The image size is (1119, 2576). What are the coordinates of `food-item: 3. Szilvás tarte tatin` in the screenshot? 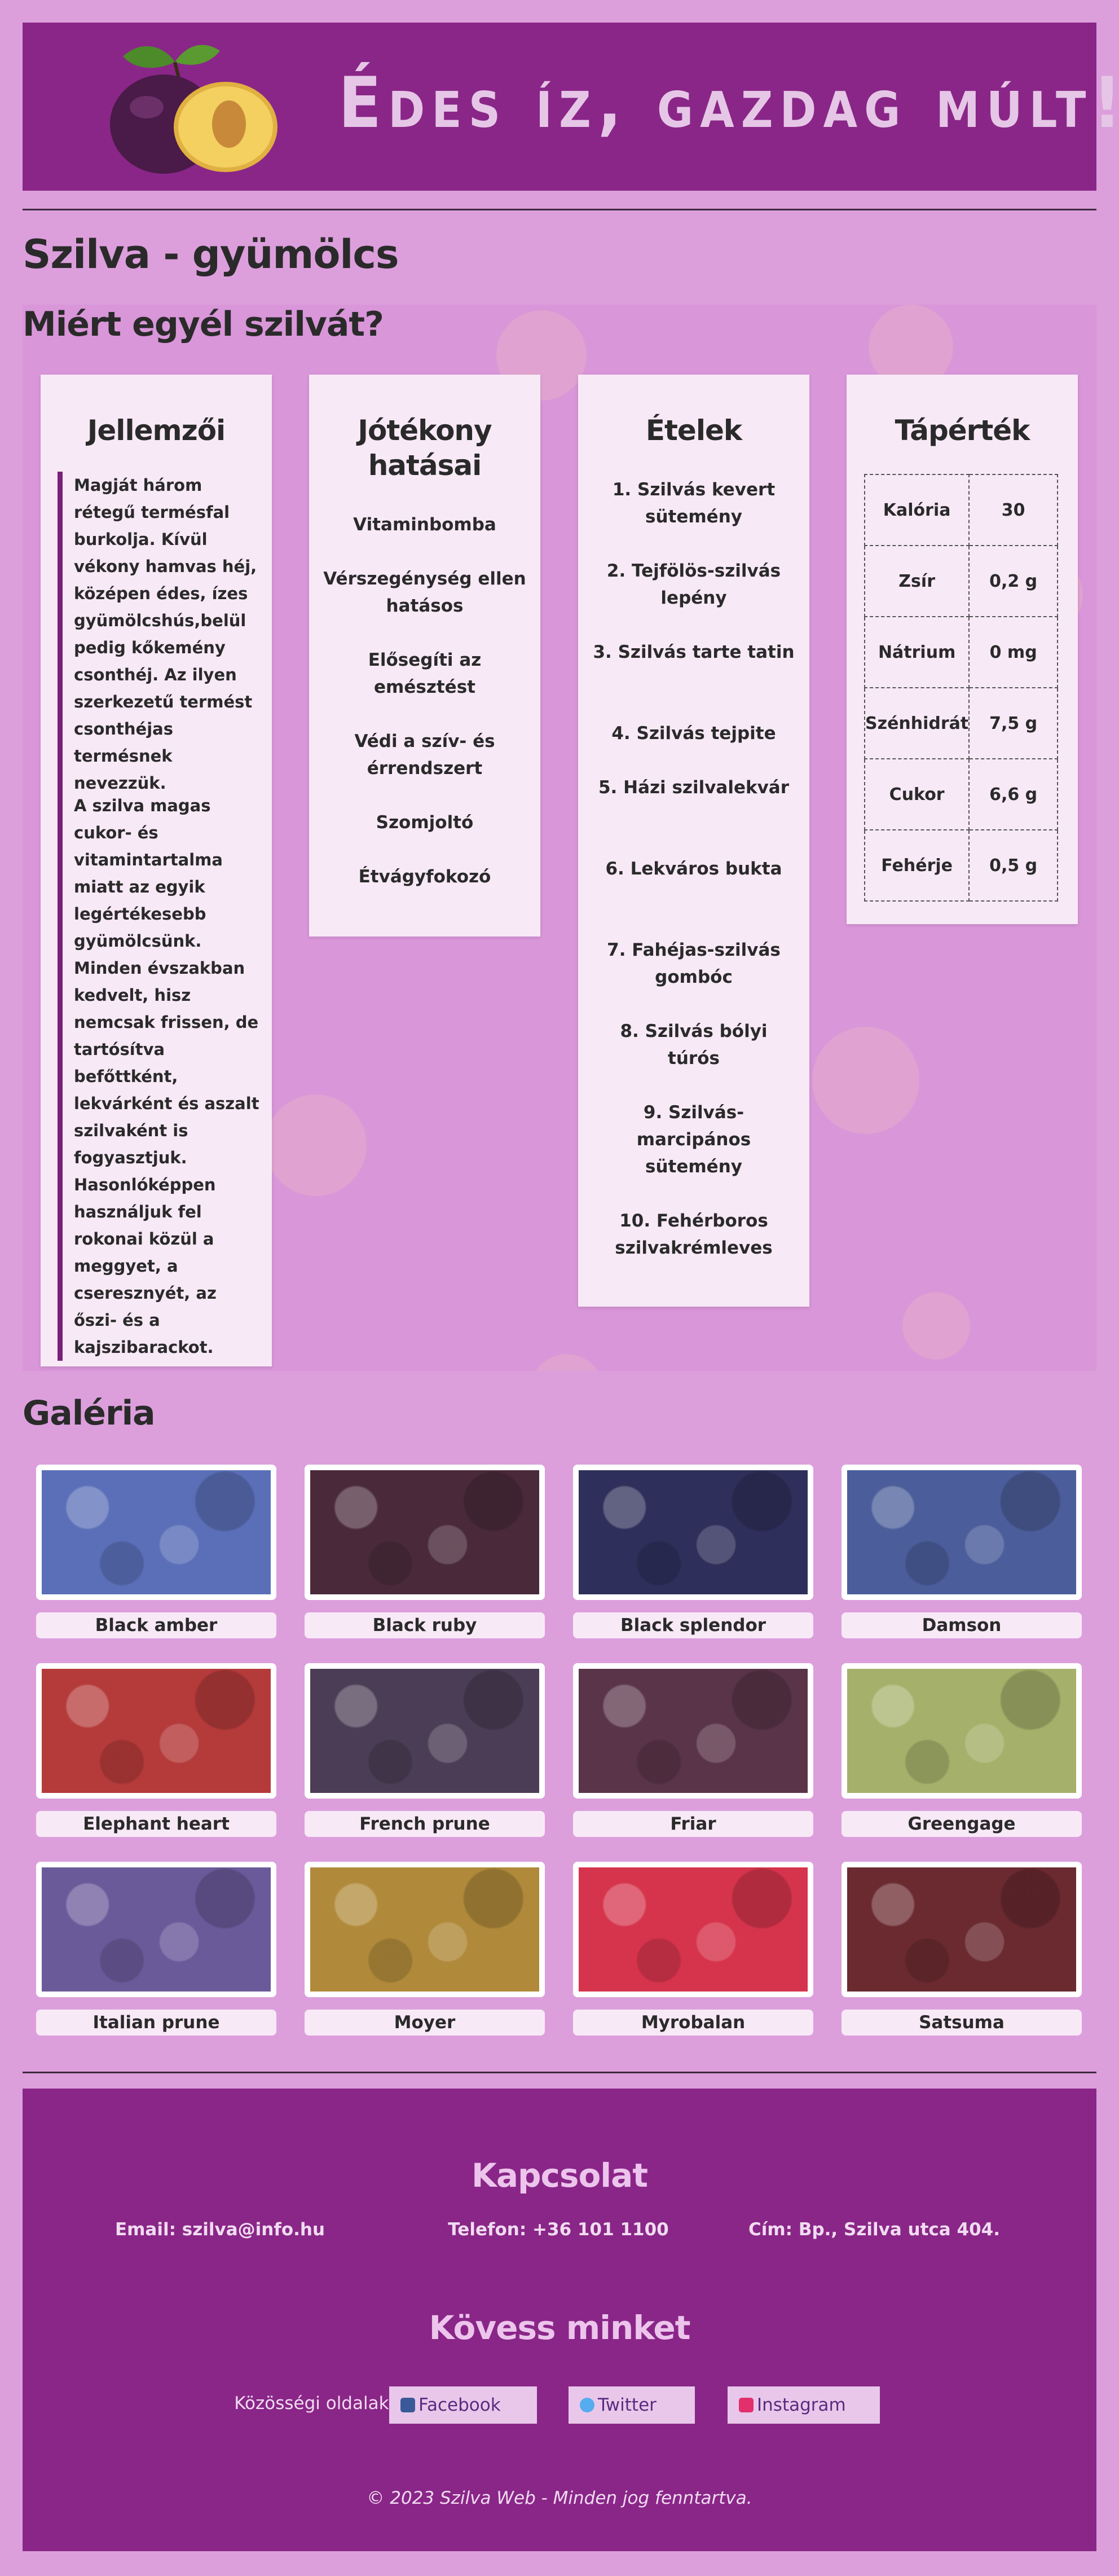 It's located at (694, 652).